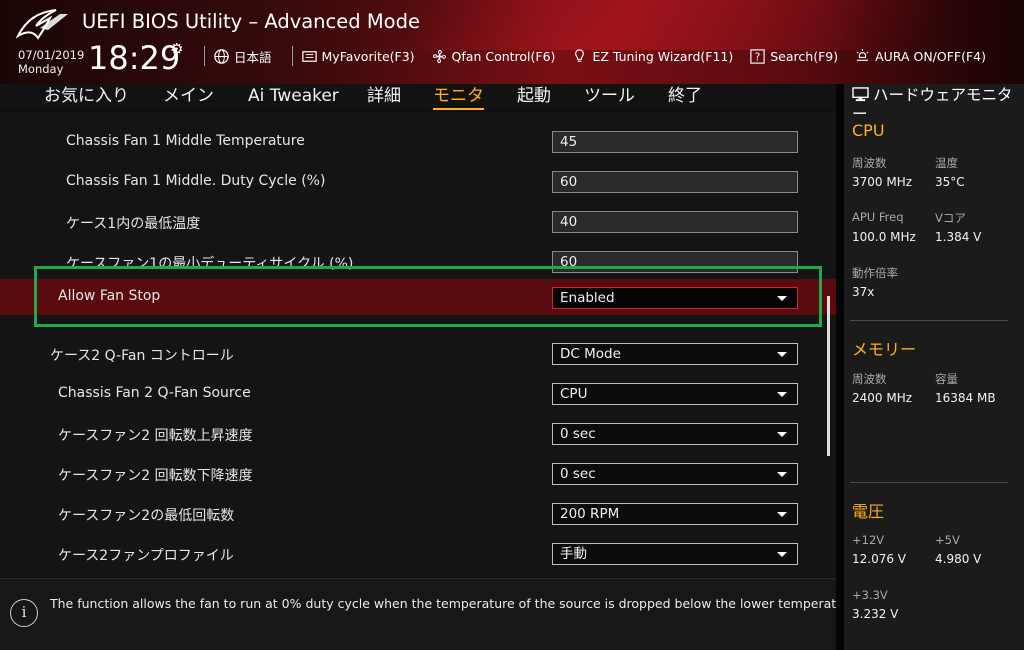  What do you see at coordinates (950, 218) in the screenshot?
I see `vcore-label: Vコア` at bounding box center [950, 218].